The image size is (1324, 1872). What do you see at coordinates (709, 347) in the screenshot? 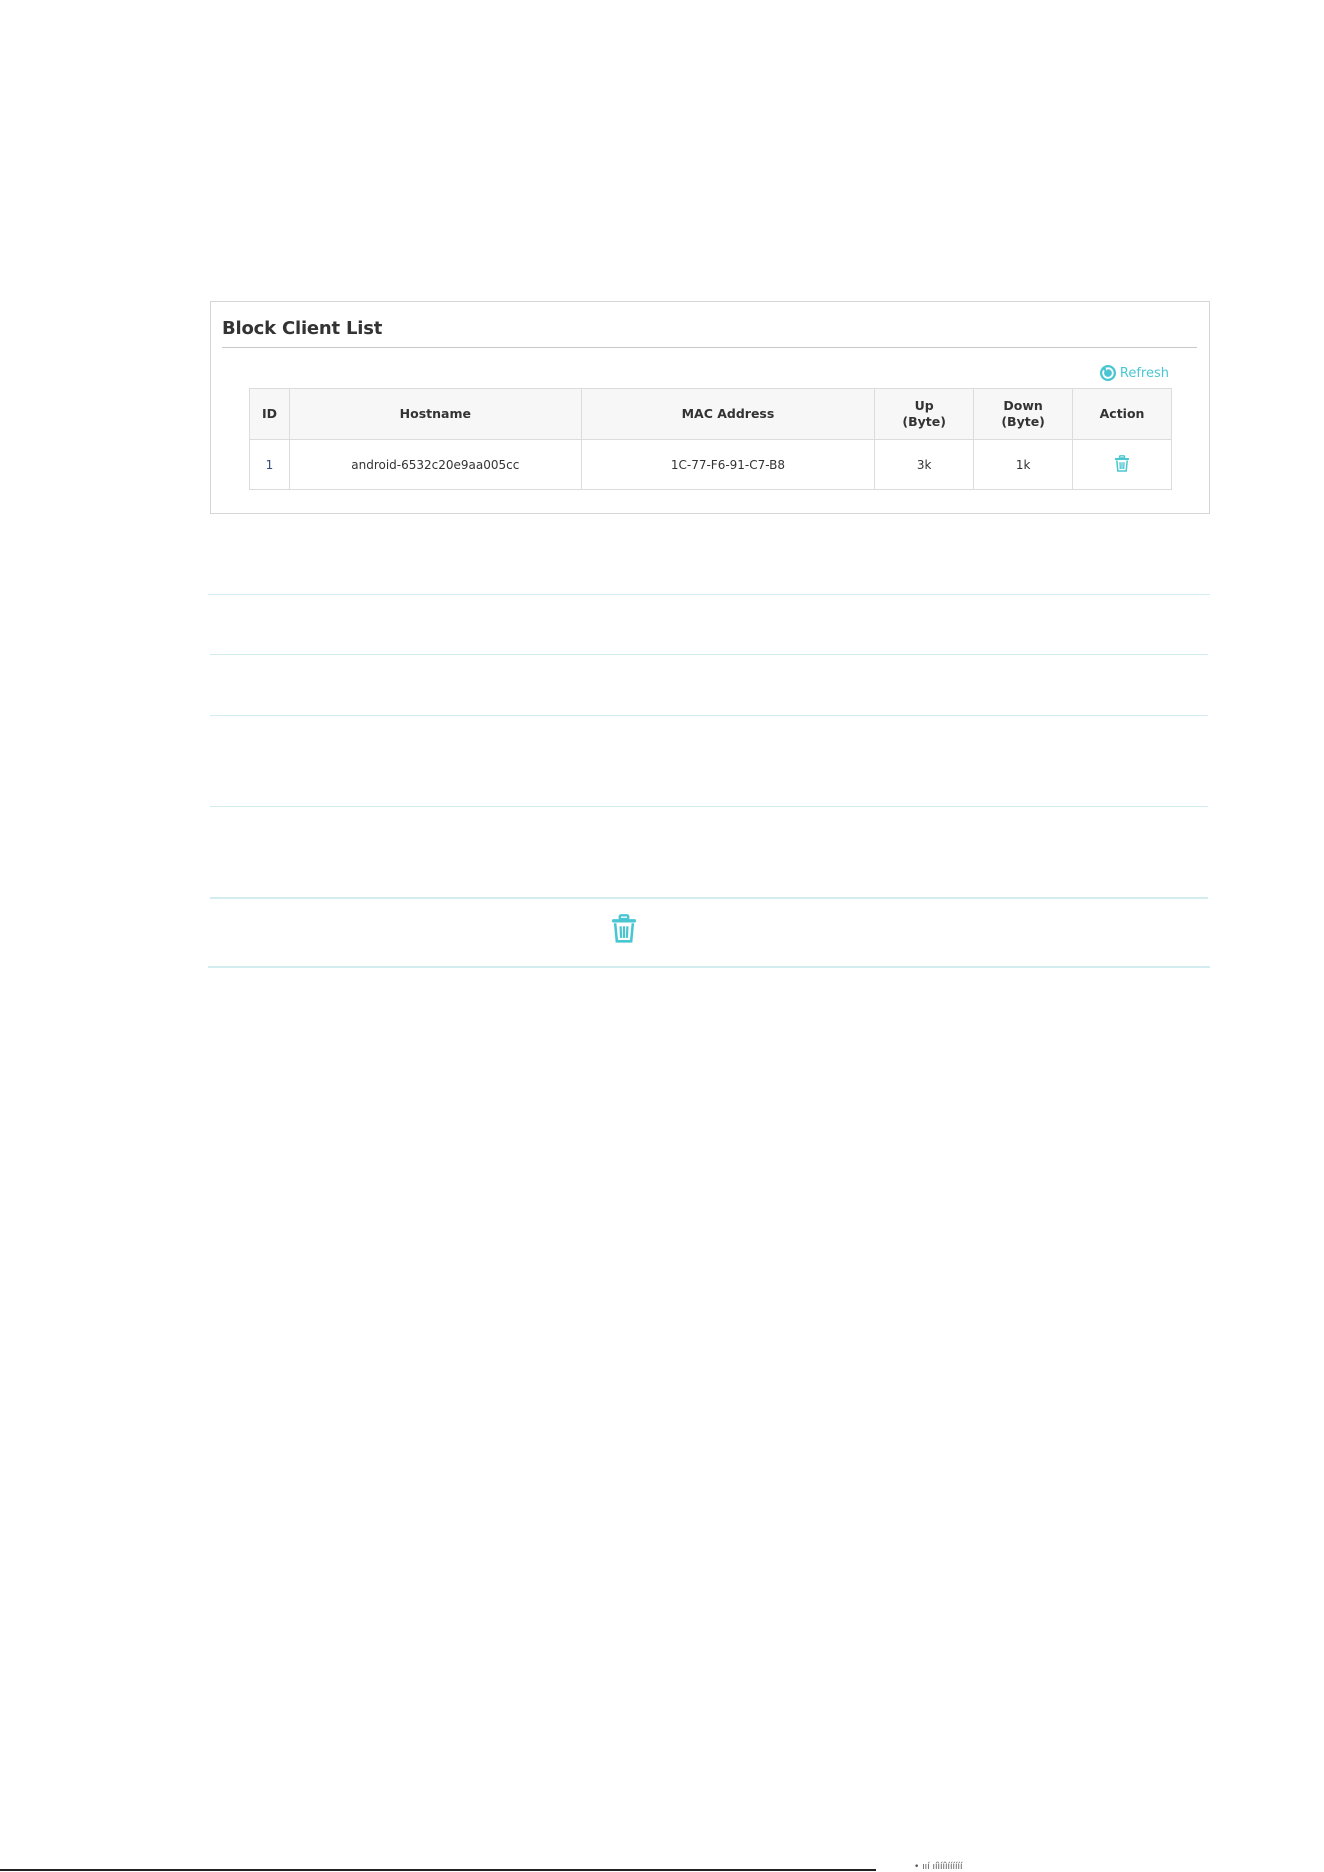
I see `title-divider` at bounding box center [709, 347].